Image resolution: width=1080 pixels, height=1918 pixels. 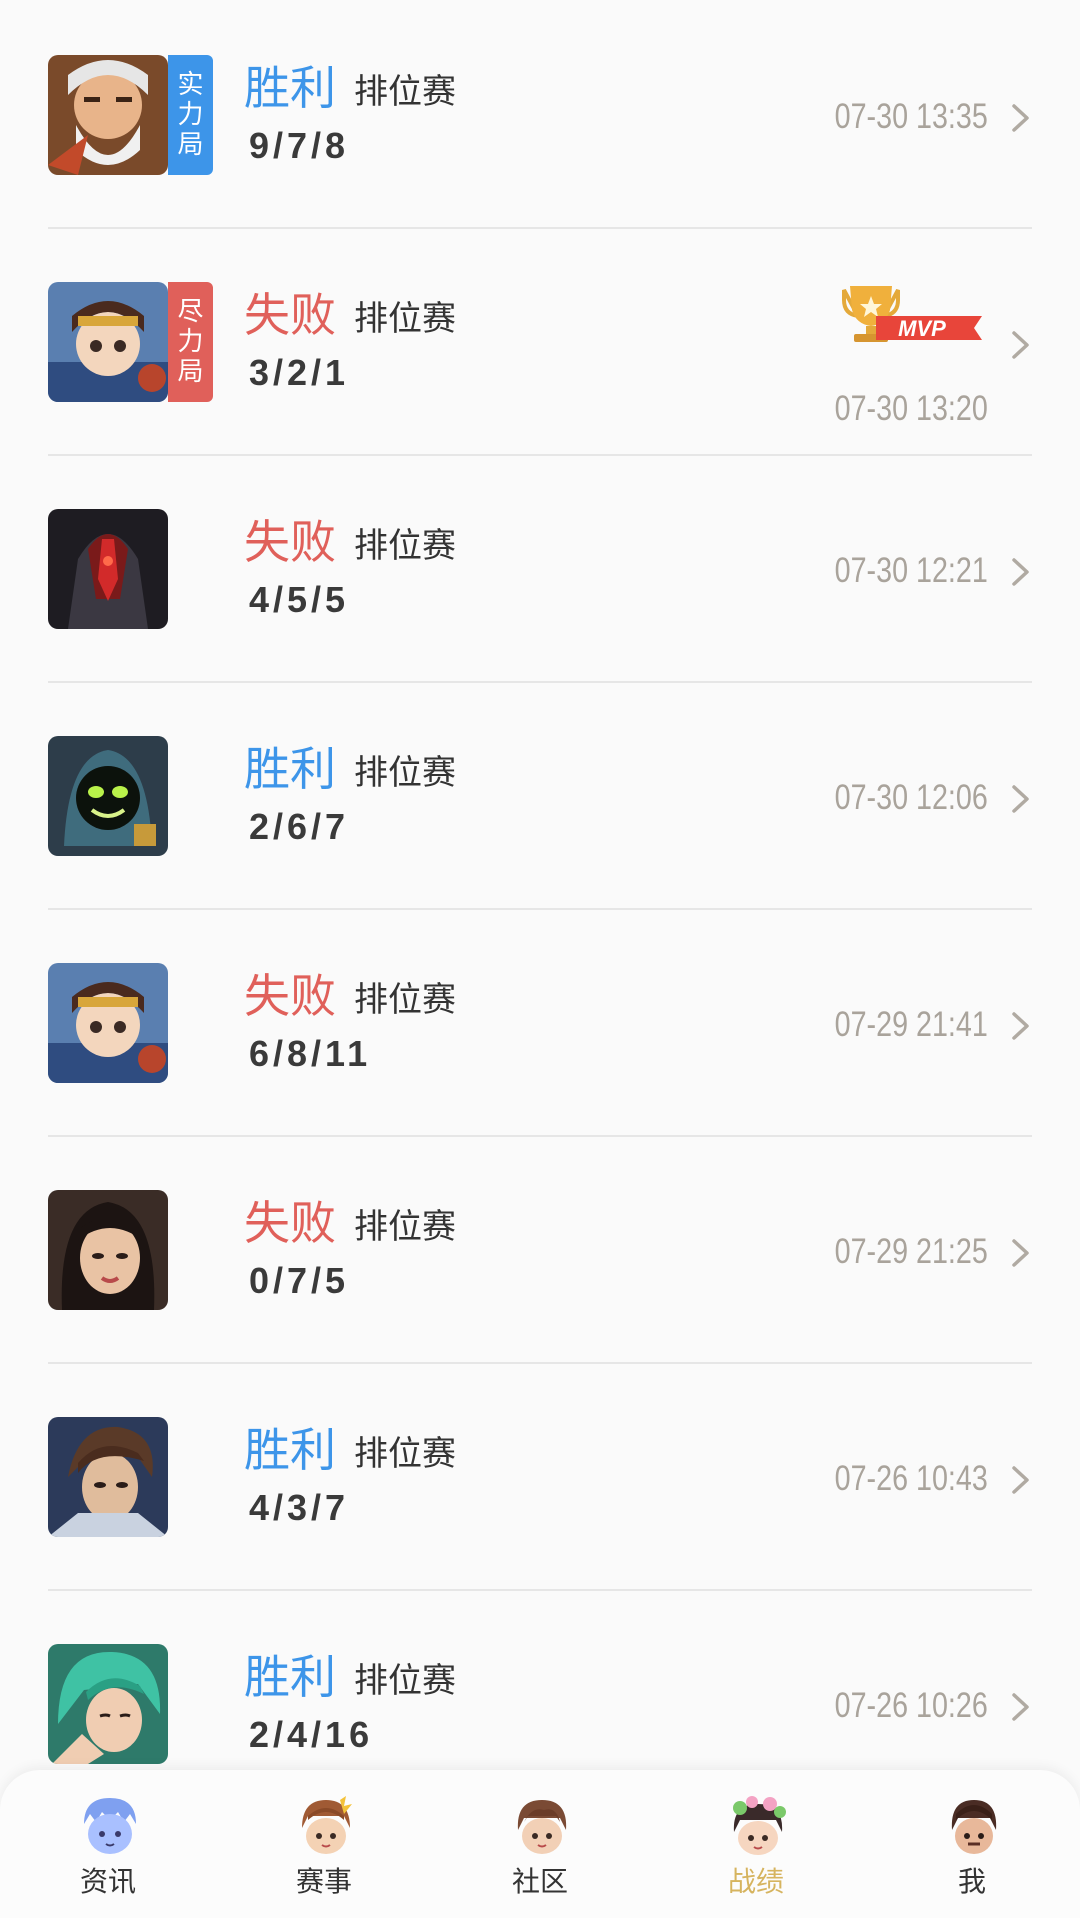 What do you see at coordinates (539, 1881) in the screenshot?
I see `tab-label: 社区` at bounding box center [539, 1881].